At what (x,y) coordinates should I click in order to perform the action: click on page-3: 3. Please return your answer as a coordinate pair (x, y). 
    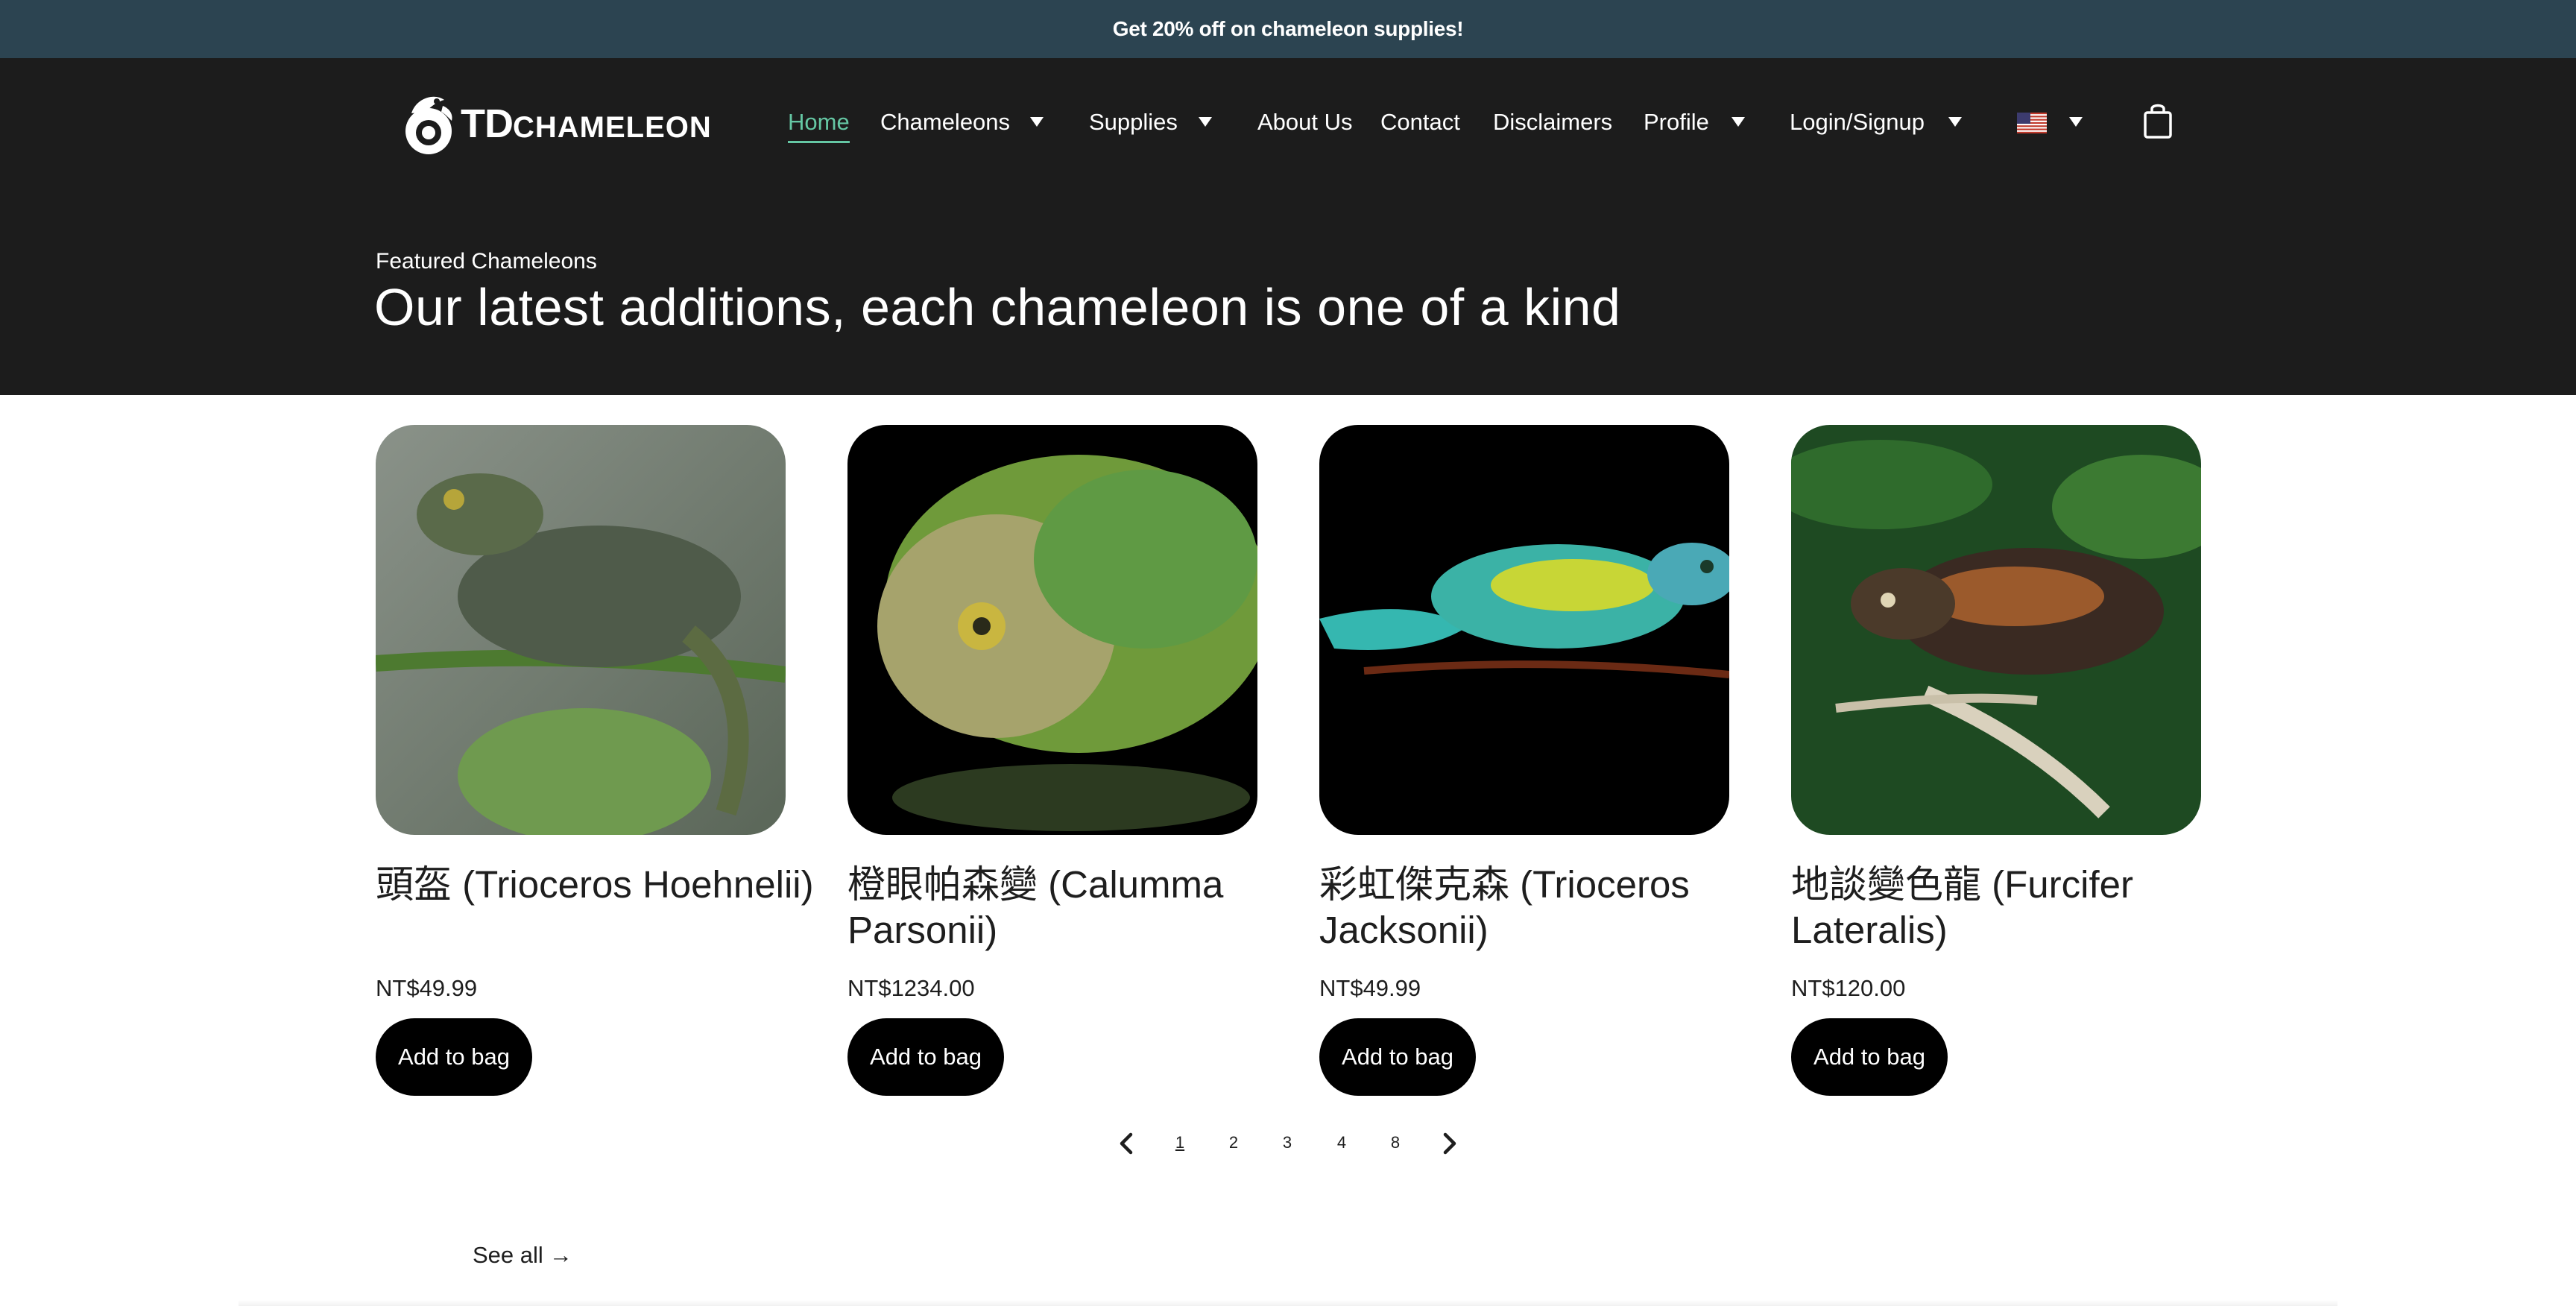
    Looking at the image, I should click on (1287, 1142).